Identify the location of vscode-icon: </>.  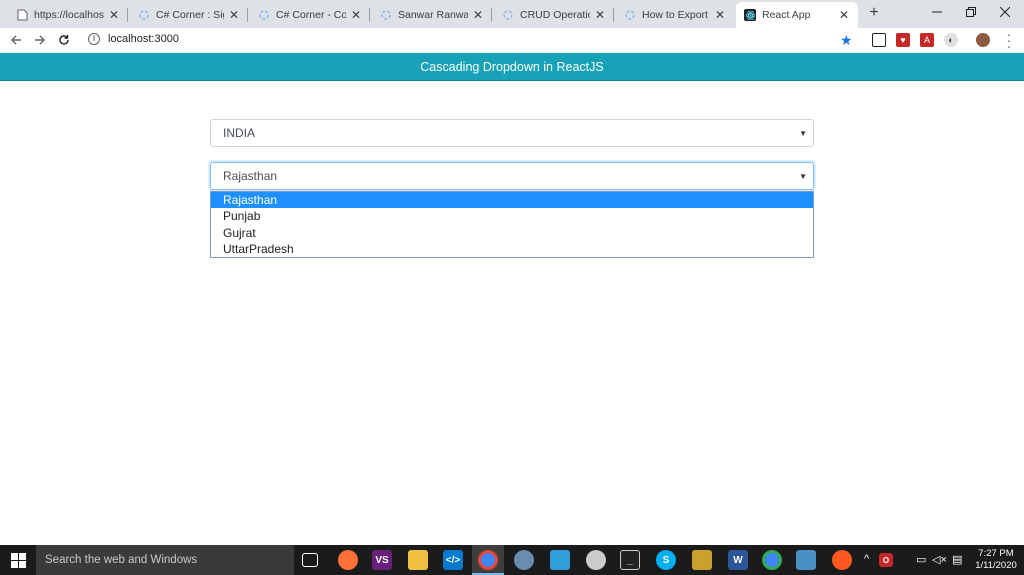
(453, 560).